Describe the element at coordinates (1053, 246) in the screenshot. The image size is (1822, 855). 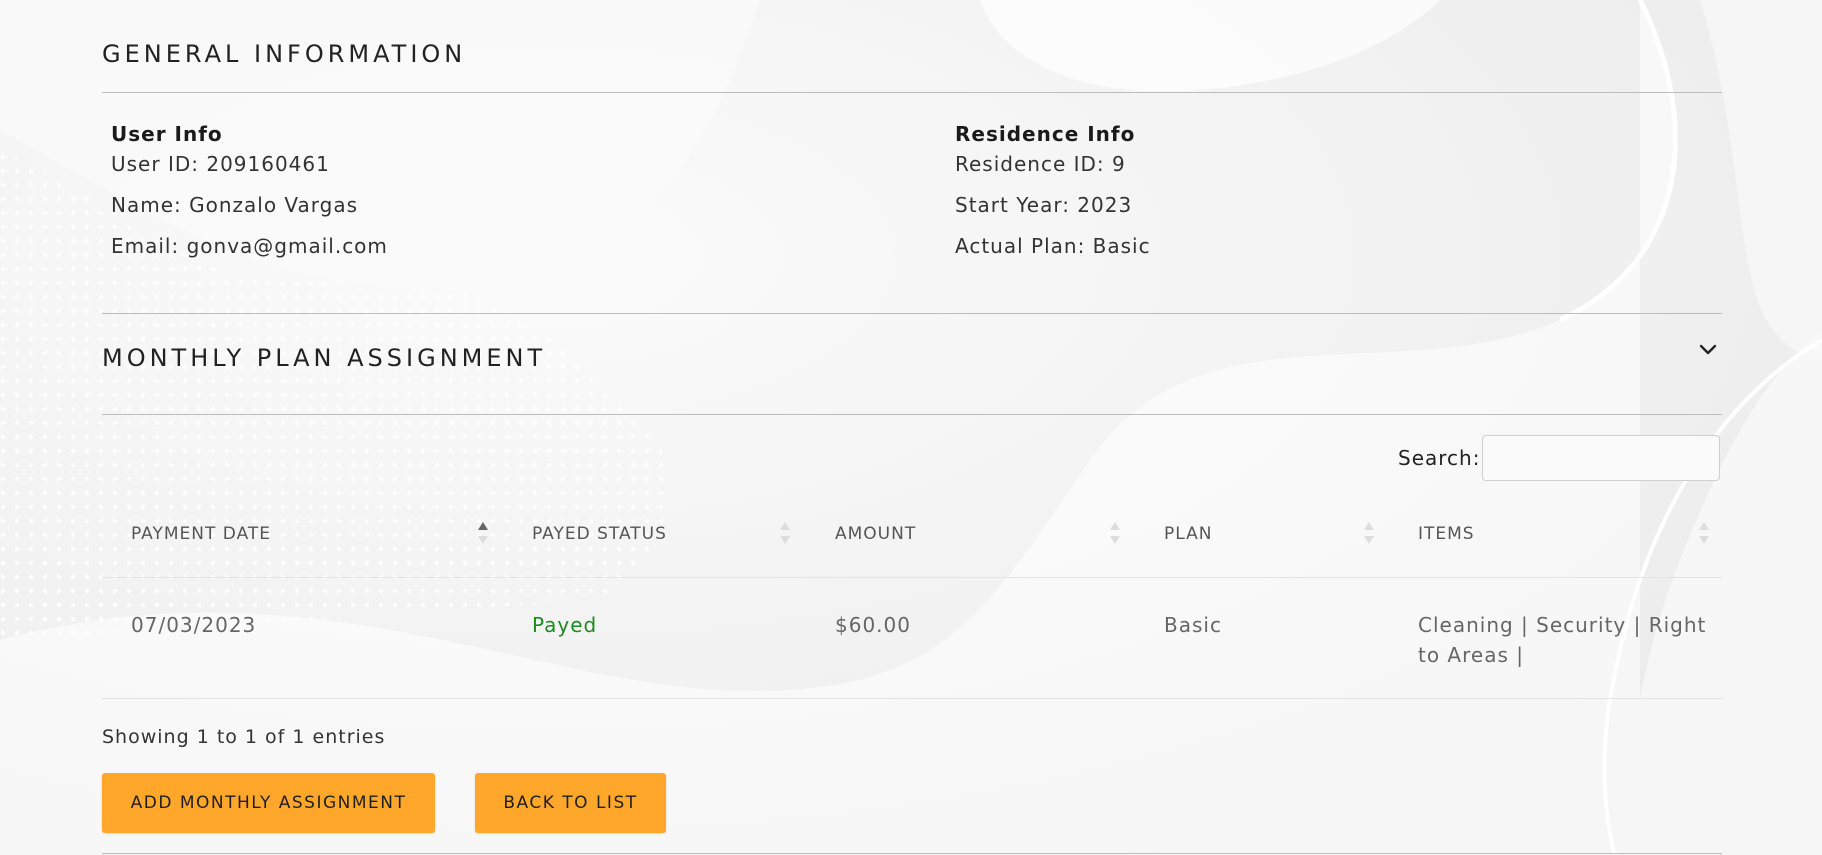
I see `actual-plan-text: Actual Plan: Basic` at that location.